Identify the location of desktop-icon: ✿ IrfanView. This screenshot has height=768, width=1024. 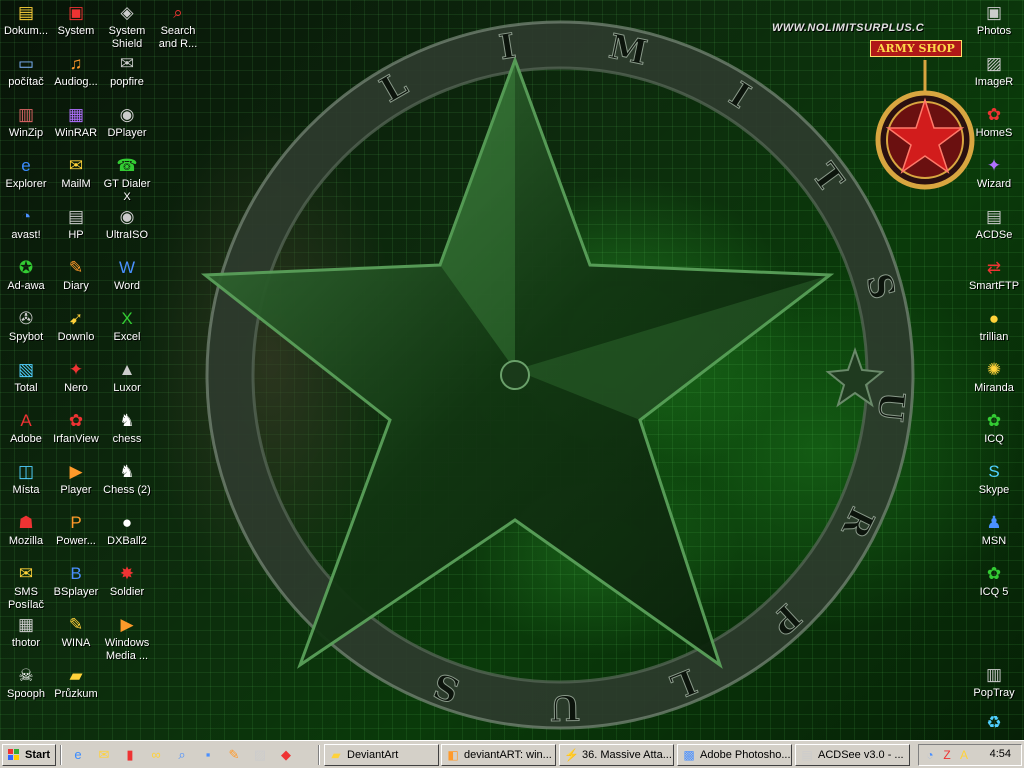
(76, 428).